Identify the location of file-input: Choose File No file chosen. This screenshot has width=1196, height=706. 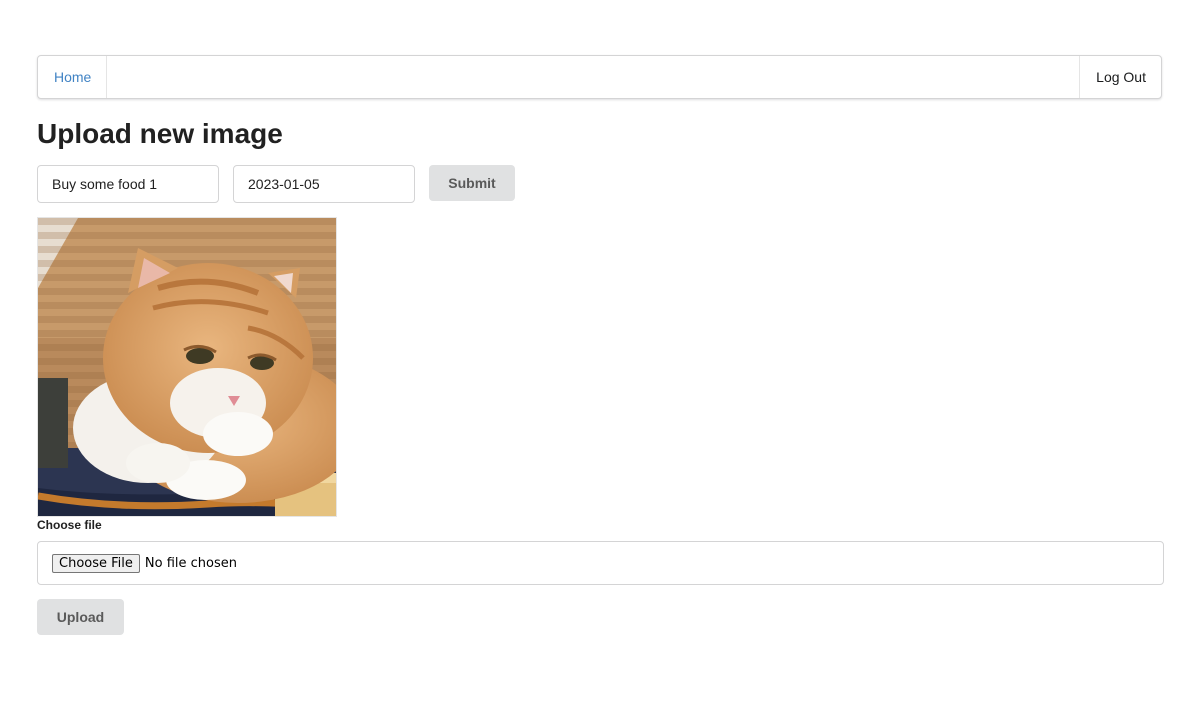
(600, 563).